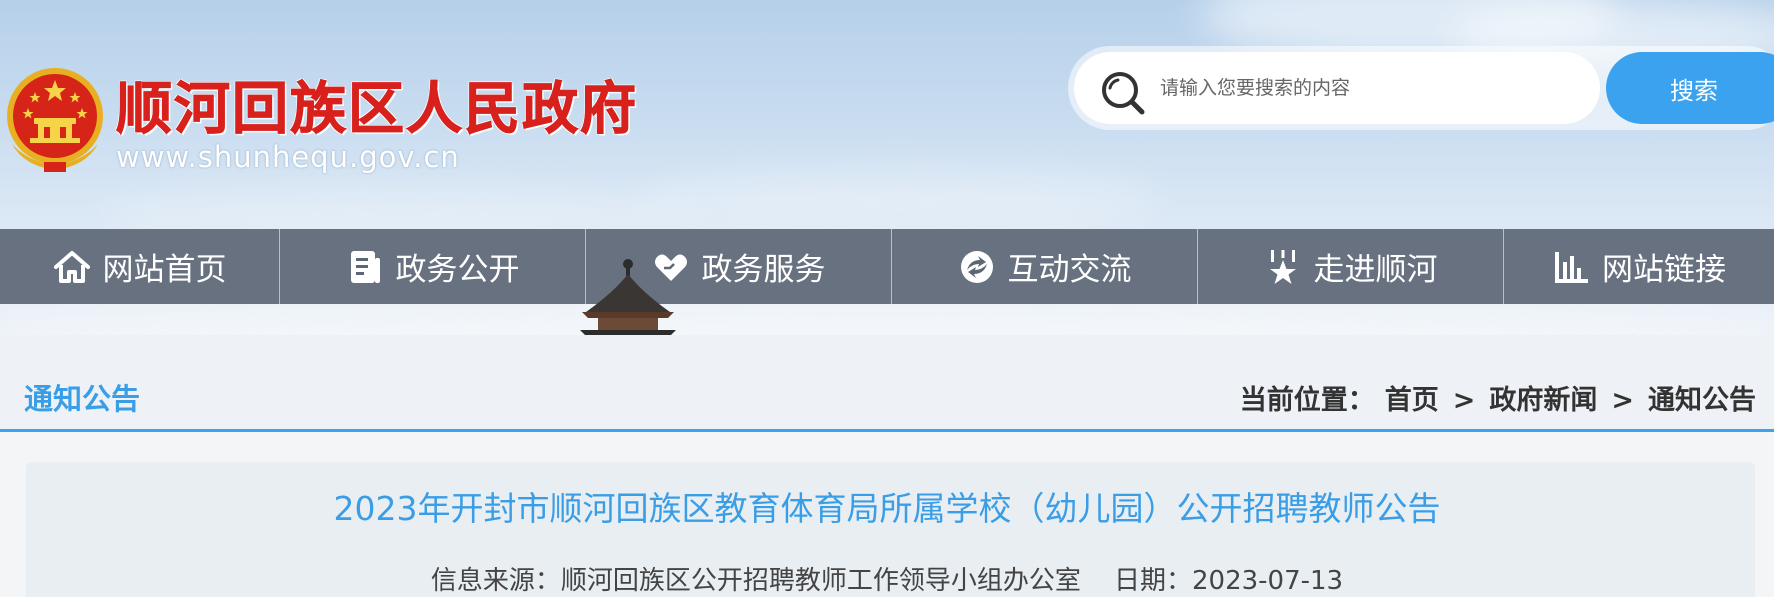  I want to click on article-source: 顺河回族区公开招聘教师工作领导小组办公室, so click(820, 581).